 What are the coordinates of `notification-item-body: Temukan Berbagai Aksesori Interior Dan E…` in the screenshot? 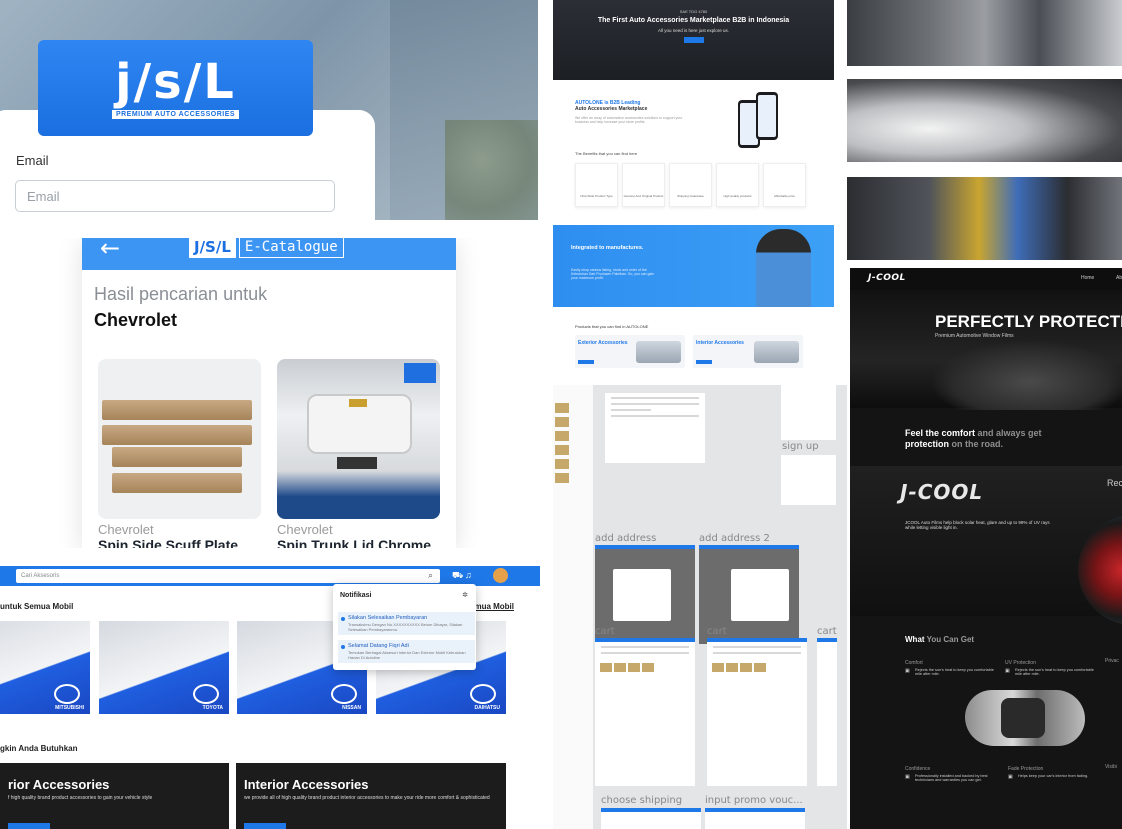 It's located at (407, 655).